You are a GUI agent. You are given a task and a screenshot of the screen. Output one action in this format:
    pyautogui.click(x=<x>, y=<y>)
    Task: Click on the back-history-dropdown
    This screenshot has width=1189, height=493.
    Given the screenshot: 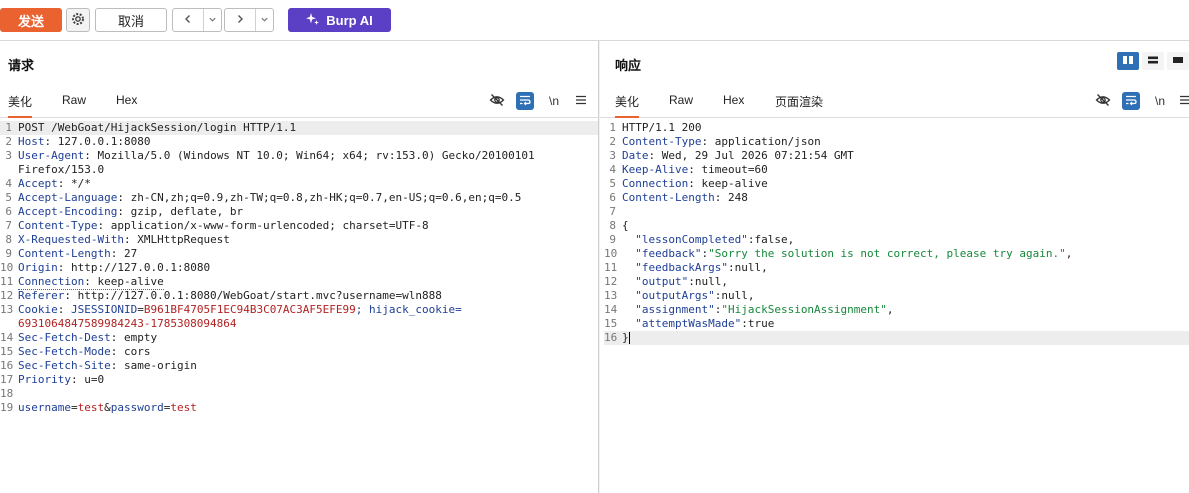 What is the action you would take?
    pyautogui.click(x=212, y=20)
    